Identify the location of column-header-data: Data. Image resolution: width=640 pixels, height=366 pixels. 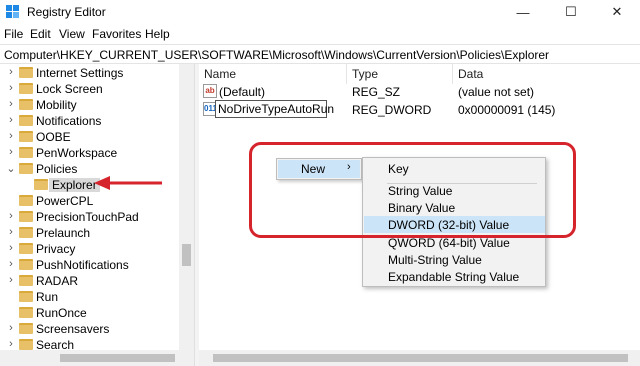
(470, 74).